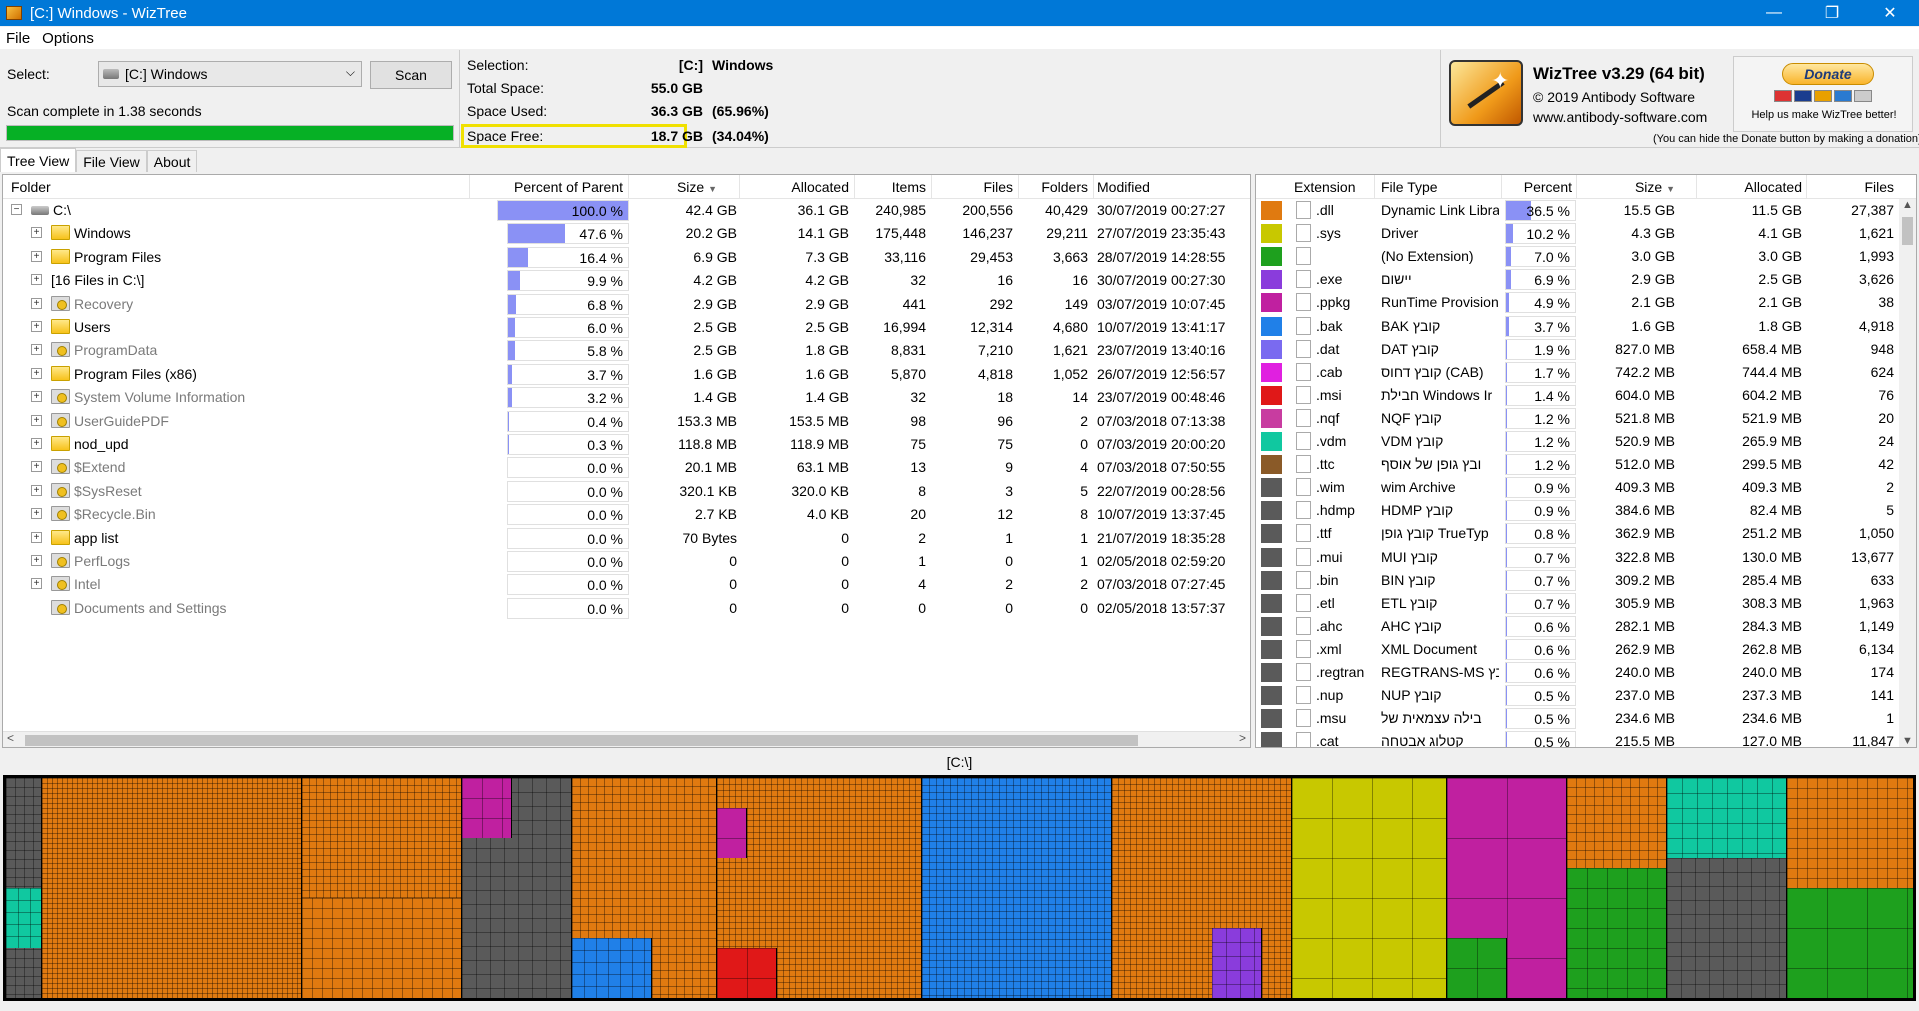  What do you see at coordinates (1586, 418) in the screenshot?
I see `ext-row: .nqf NQF קובץ 1.2 % 521.8 MB 521.9 MB 20` at bounding box center [1586, 418].